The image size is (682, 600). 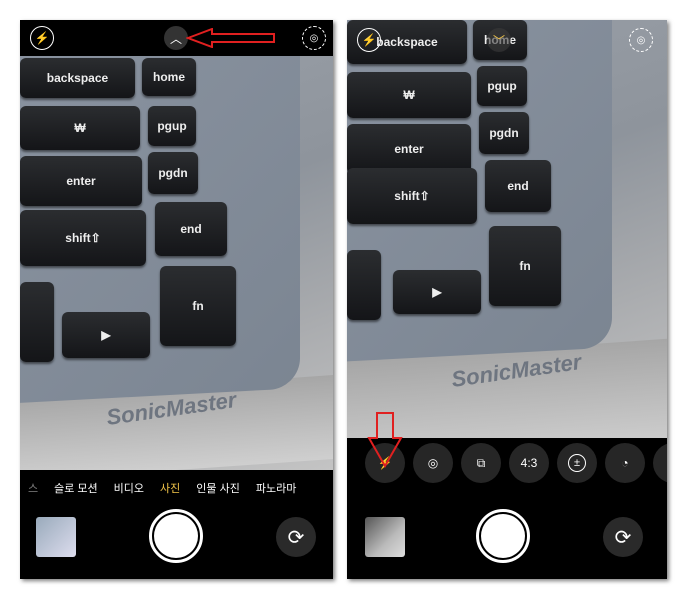 What do you see at coordinates (499, 40) in the screenshot?
I see `chevron-down-icon: ﹀` at bounding box center [499, 40].